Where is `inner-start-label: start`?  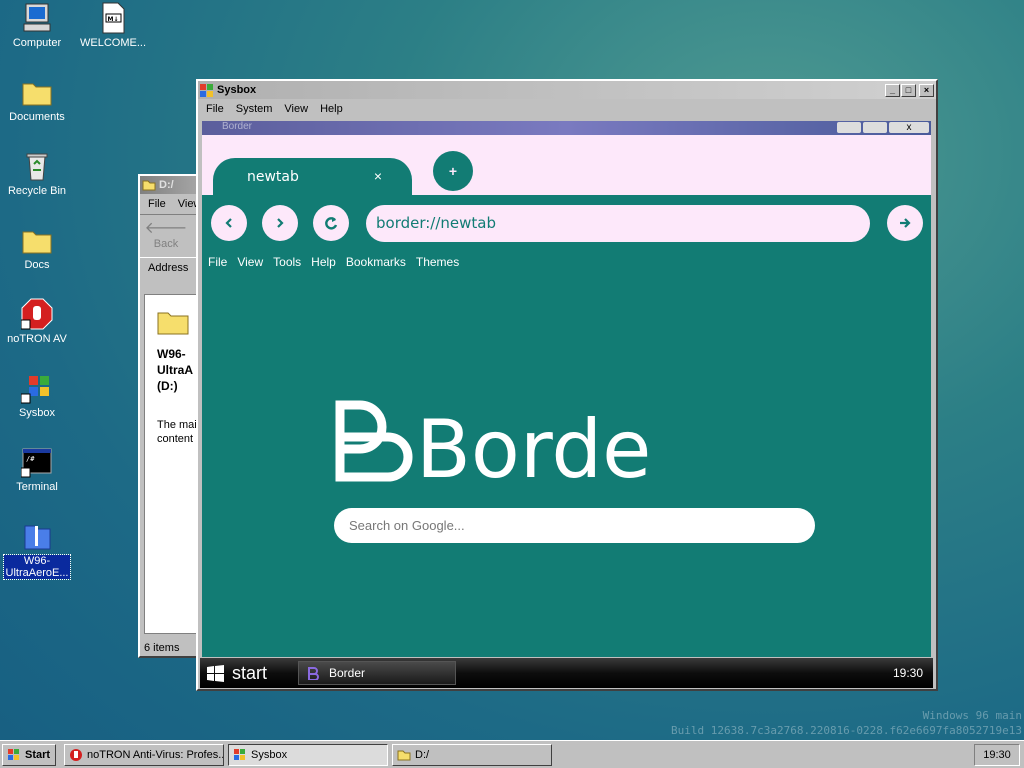 inner-start-label: start is located at coordinates (250, 672).